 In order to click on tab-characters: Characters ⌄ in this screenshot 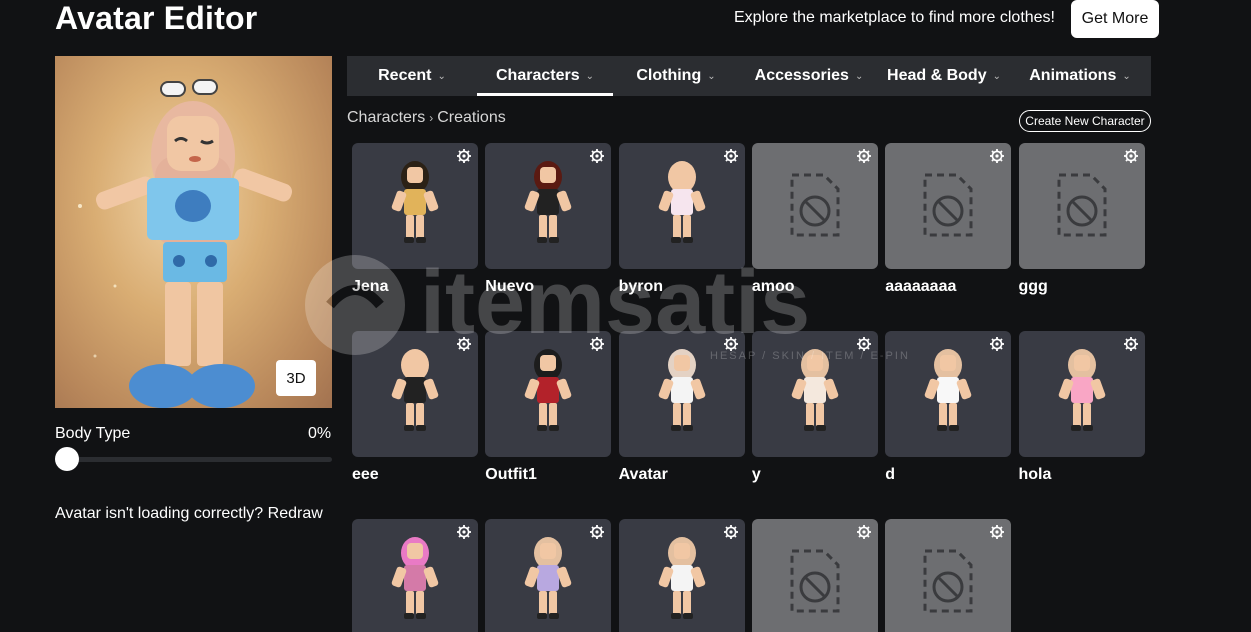, I will do `click(545, 76)`.